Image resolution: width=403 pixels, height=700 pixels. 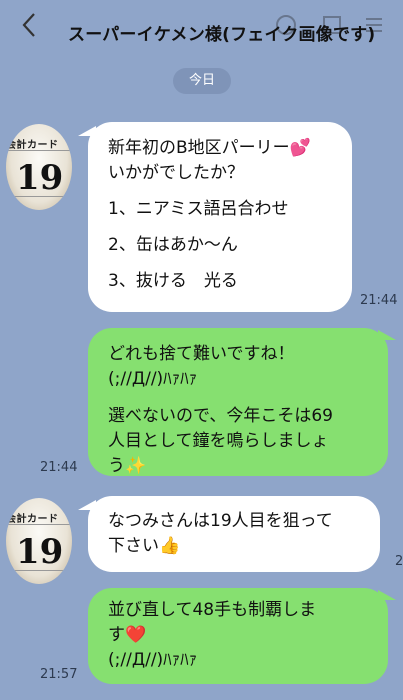 I want to click on message-line: 3、抜ける 光る, so click(x=173, y=281).